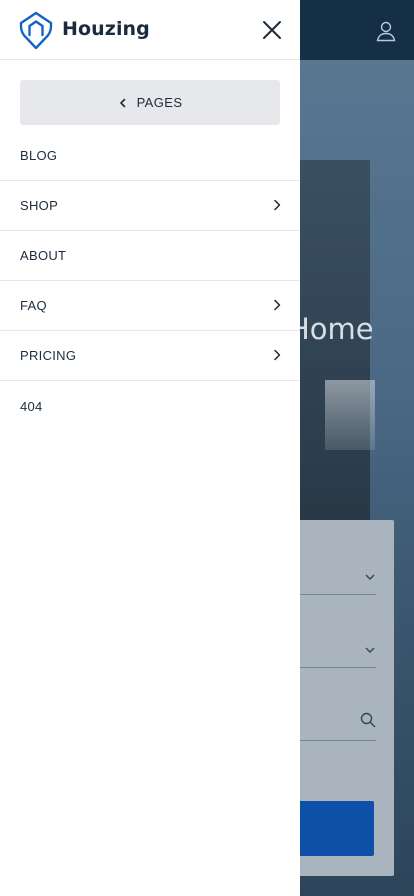 The height and width of the screenshot is (896, 414). I want to click on menu-item-label: BLOG, so click(39, 155).